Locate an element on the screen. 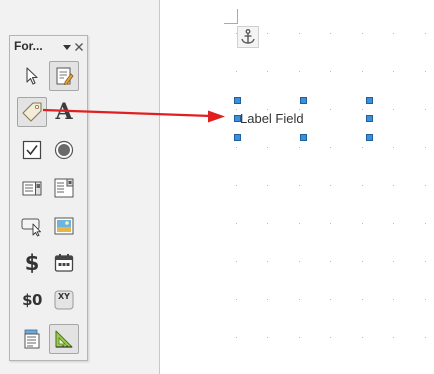 This screenshot has width=434, height=374. formatted-field-tool: $0 is located at coordinates (32, 300).